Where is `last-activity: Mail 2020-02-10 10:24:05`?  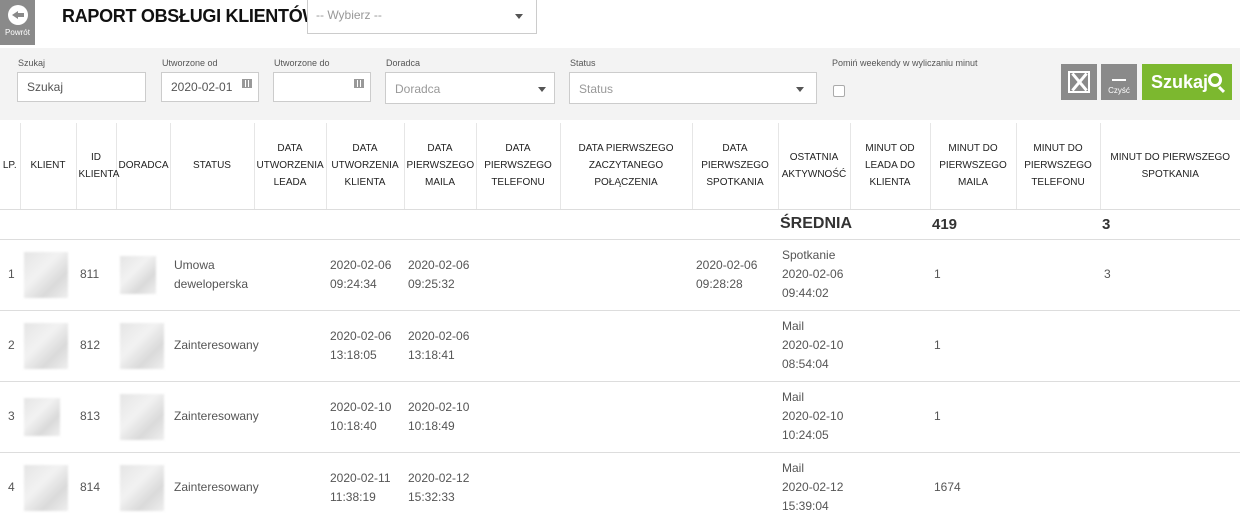 last-activity: Mail 2020-02-10 10:24:05 is located at coordinates (814, 417).